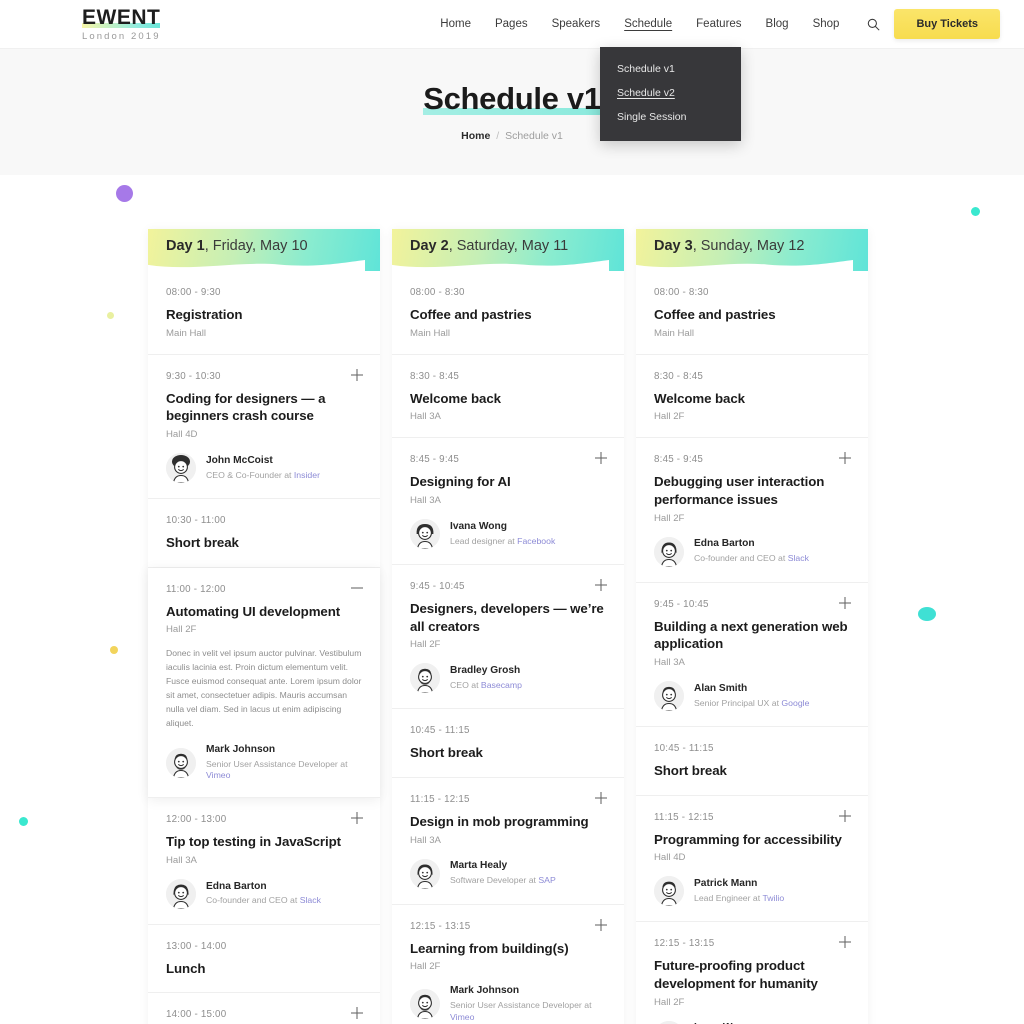  Describe the element at coordinates (186, 968) in the screenshot. I see `session-title: Lunch` at that location.